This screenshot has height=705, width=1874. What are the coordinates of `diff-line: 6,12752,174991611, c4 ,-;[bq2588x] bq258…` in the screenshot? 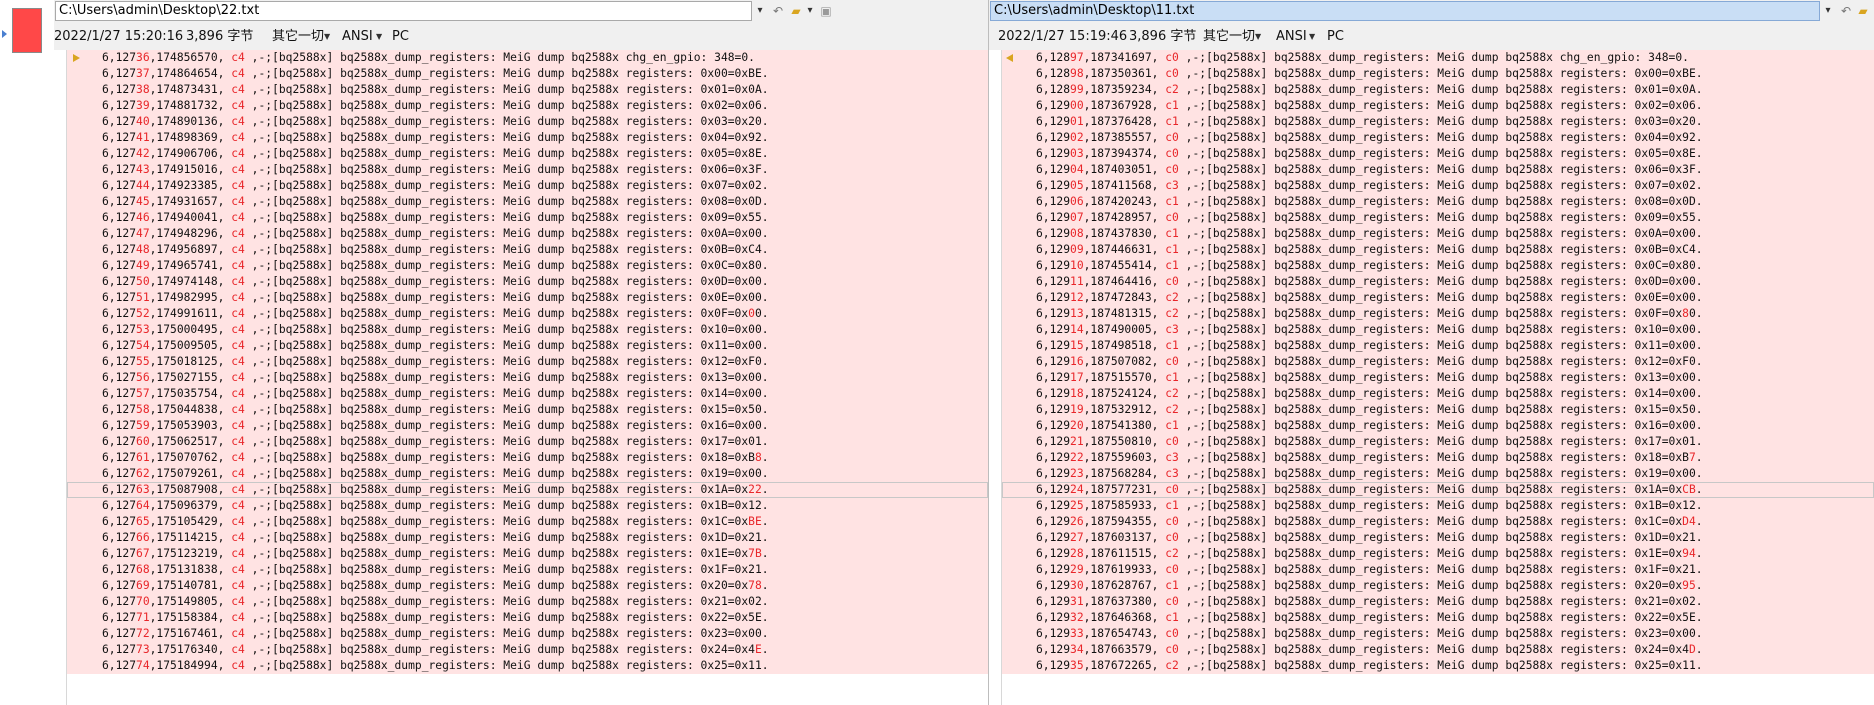 It's located at (527, 314).